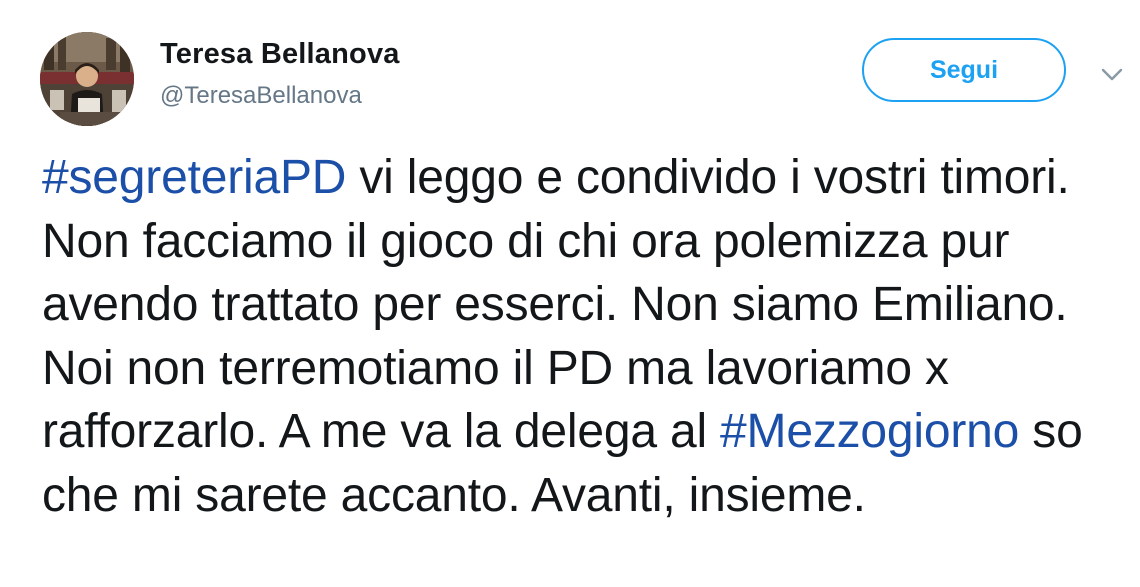 This screenshot has width=1140, height=587. I want to click on profile-photo-icon, so click(87, 79).